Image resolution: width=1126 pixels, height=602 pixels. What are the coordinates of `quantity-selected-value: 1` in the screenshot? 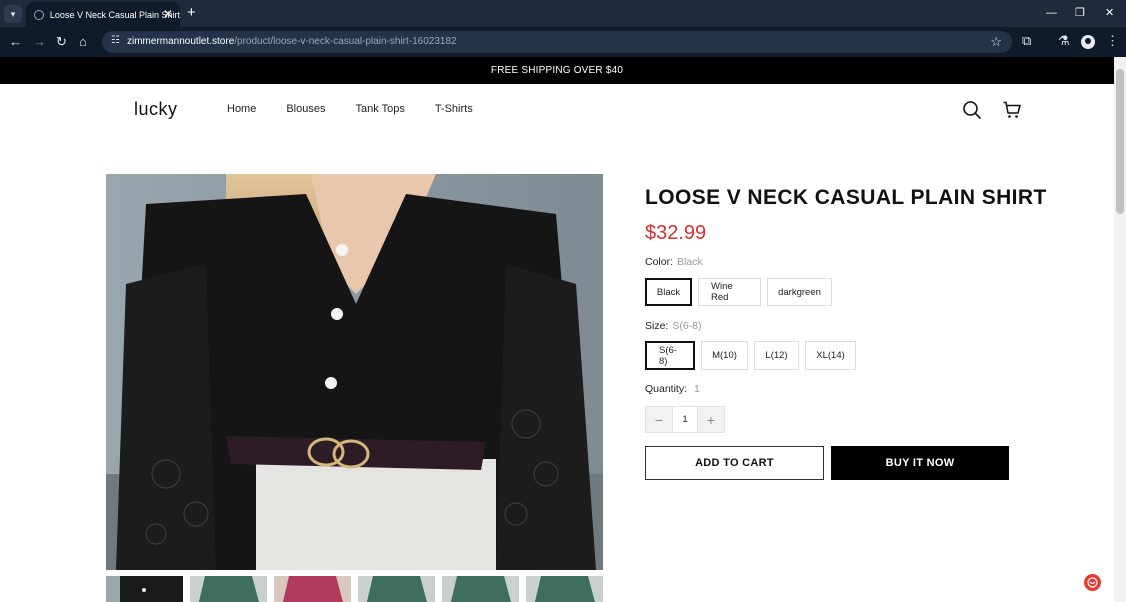 It's located at (697, 389).